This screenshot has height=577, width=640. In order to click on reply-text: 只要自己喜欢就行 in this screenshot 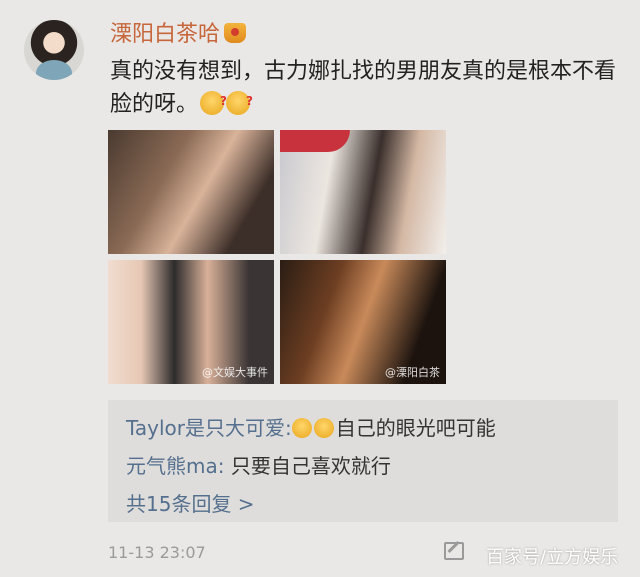, I will do `click(310, 466)`.